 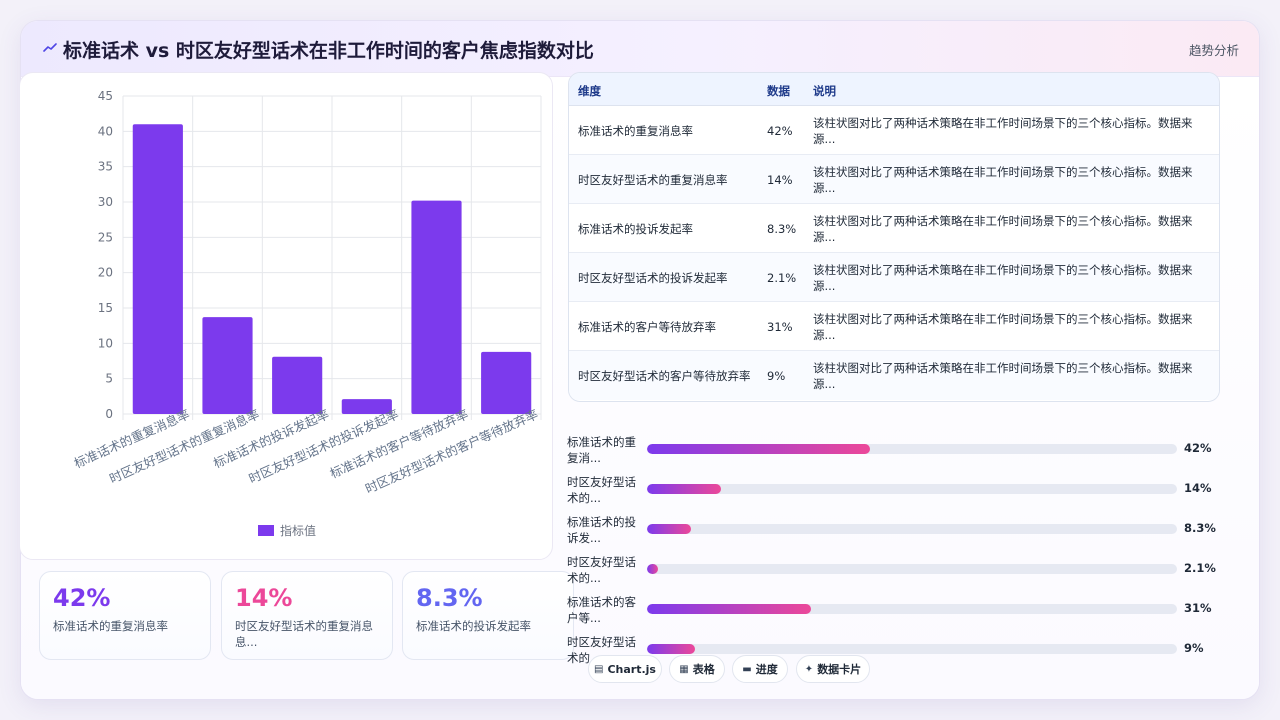 What do you see at coordinates (328, 51) in the screenshot?
I see `page-title: 标准话术 vs 时区友好型话术在非工作时间的客户焦虑指数对比` at bounding box center [328, 51].